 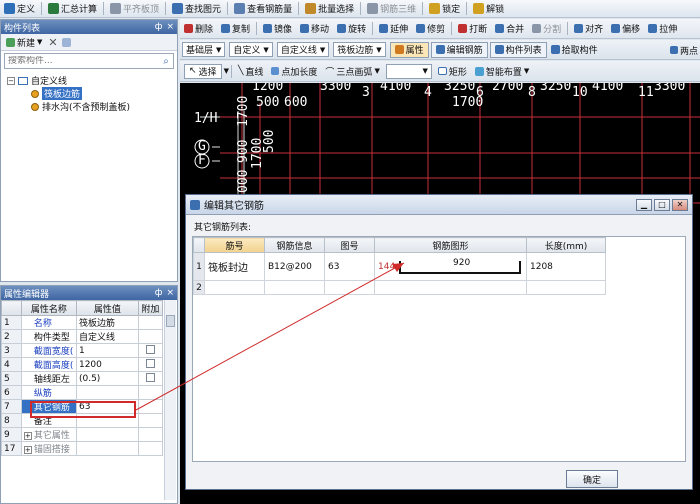 I want to click on highlight-box, so click(x=83, y=409).